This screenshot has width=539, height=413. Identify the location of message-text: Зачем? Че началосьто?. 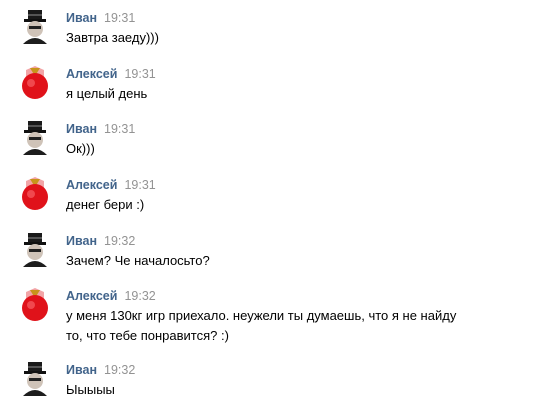
(138, 260).